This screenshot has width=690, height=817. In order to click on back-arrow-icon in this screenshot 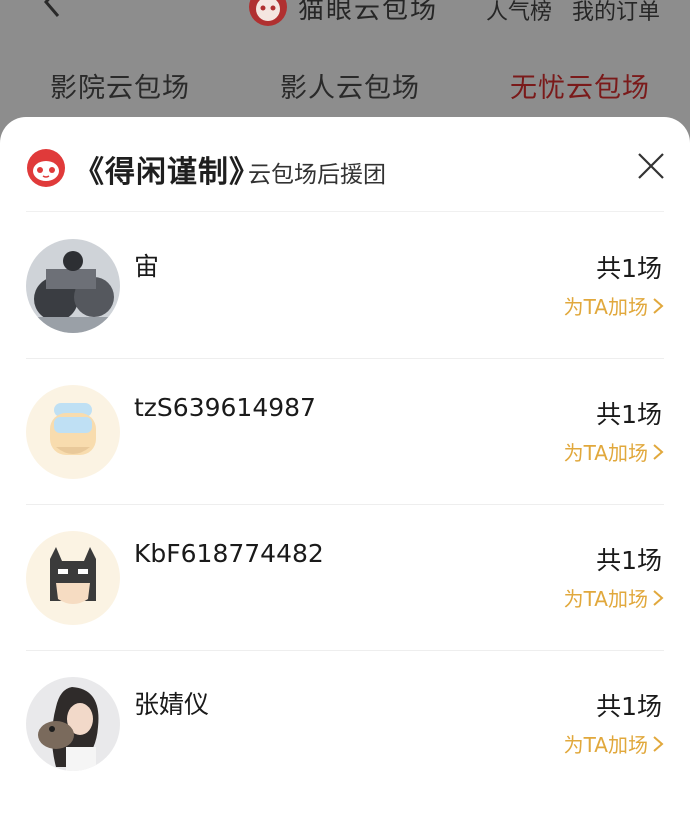, I will do `click(54, 10)`.